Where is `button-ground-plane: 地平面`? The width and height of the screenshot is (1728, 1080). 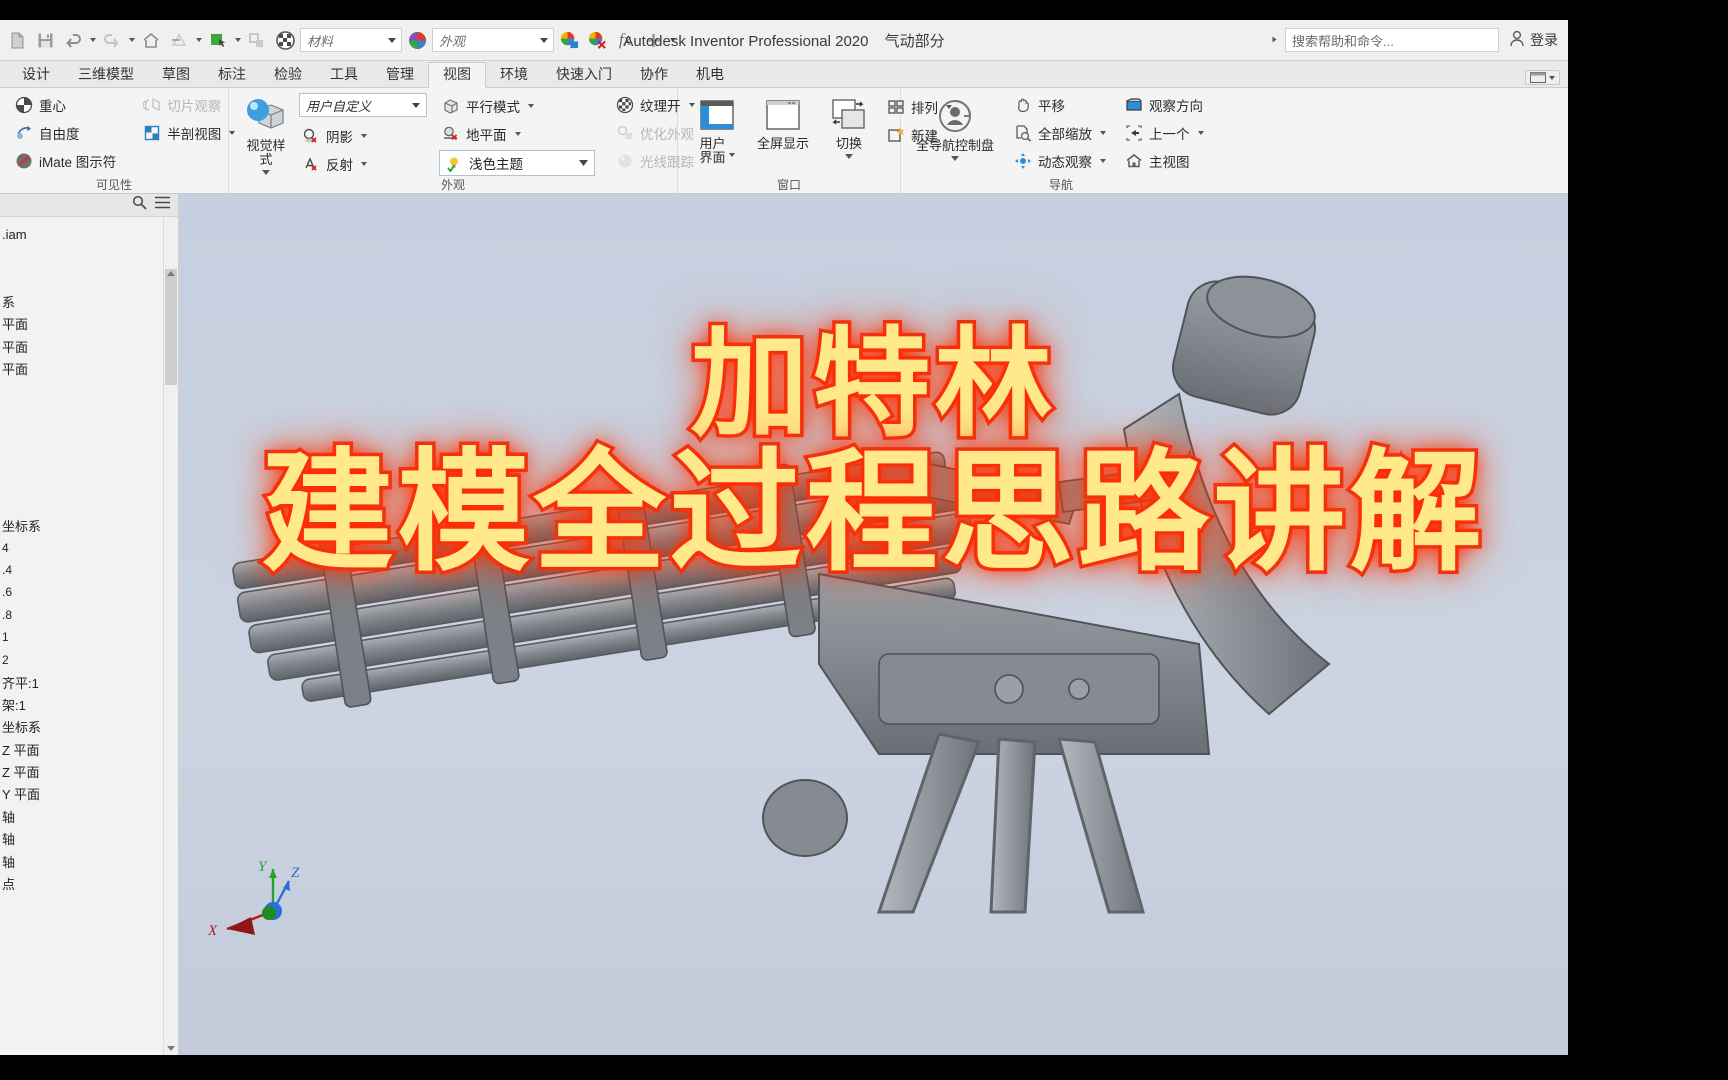
button-ground-plane: 地平面 is located at coordinates (517, 134).